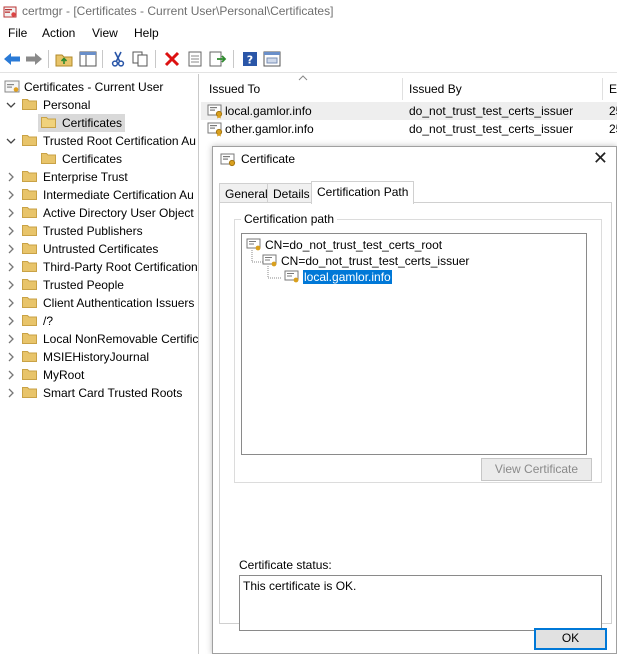 This screenshot has width=617, height=654. Describe the element at coordinates (415, 192) in the screenshot. I see `tab-strip: General Details Certification Path` at that location.